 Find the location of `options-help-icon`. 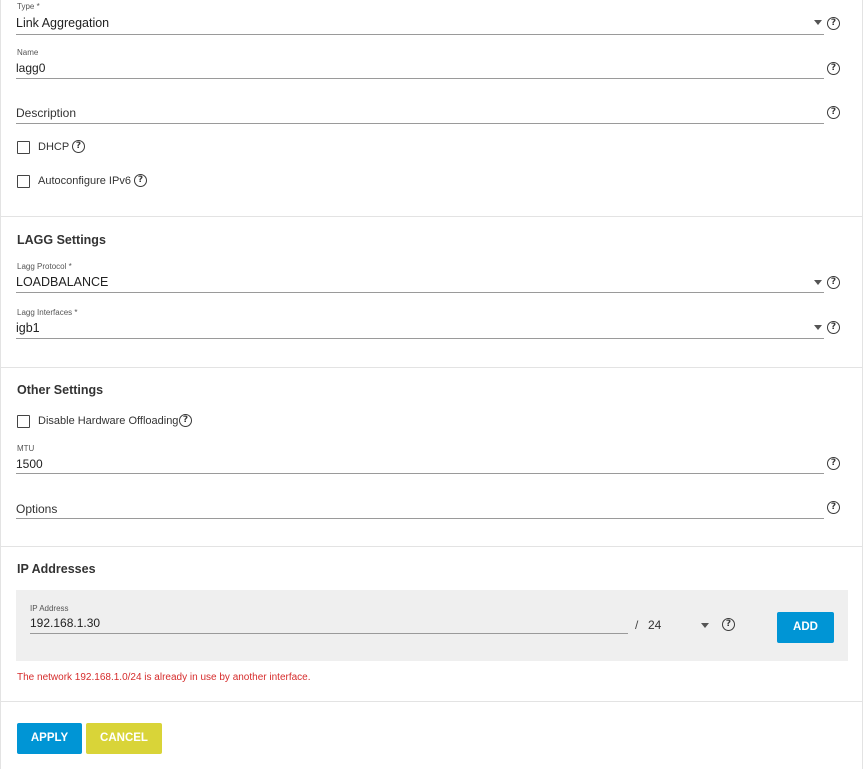

options-help-icon is located at coordinates (833, 507).